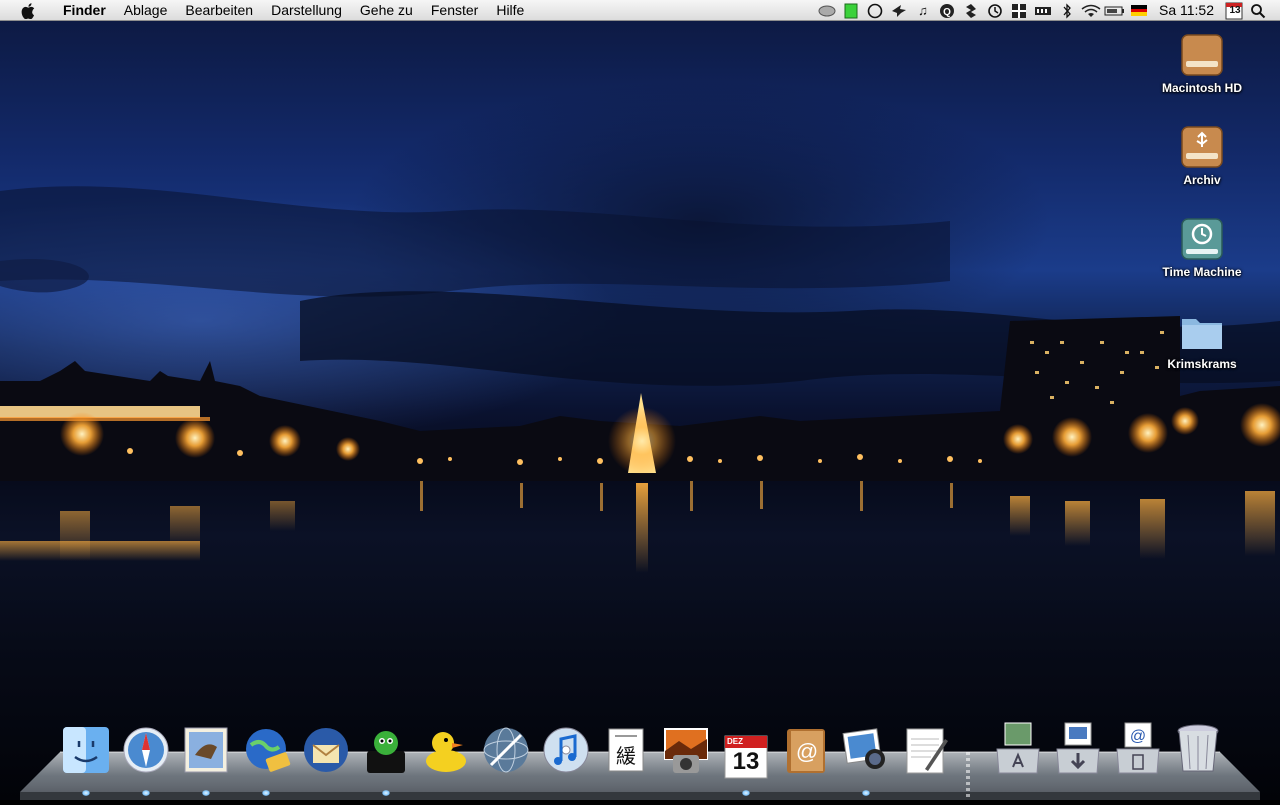  I want to click on battery-icon, so click(1115, 10).